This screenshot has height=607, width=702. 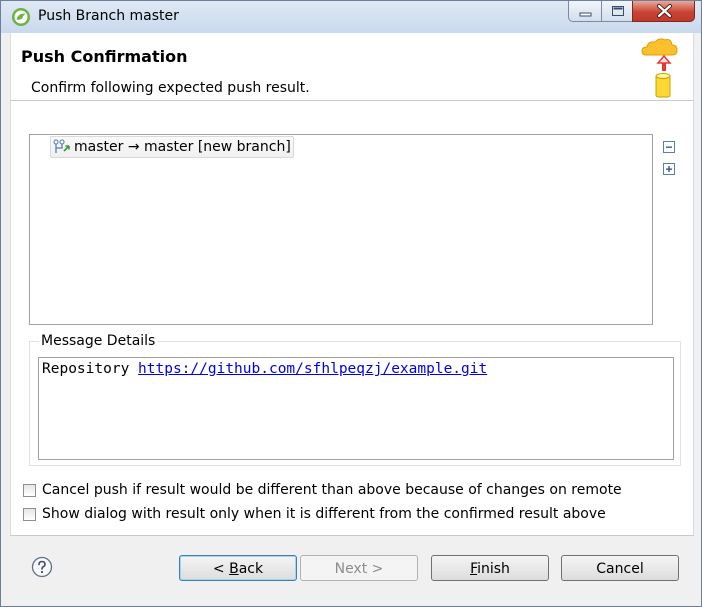 I want to click on next-button: Next >, so click(x=359, y=568).